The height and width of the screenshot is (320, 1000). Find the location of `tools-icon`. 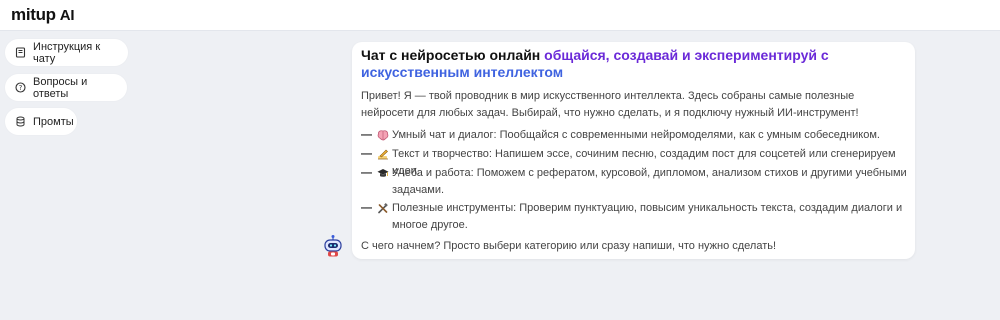

tools-icon is located at coordinates (384, 217).